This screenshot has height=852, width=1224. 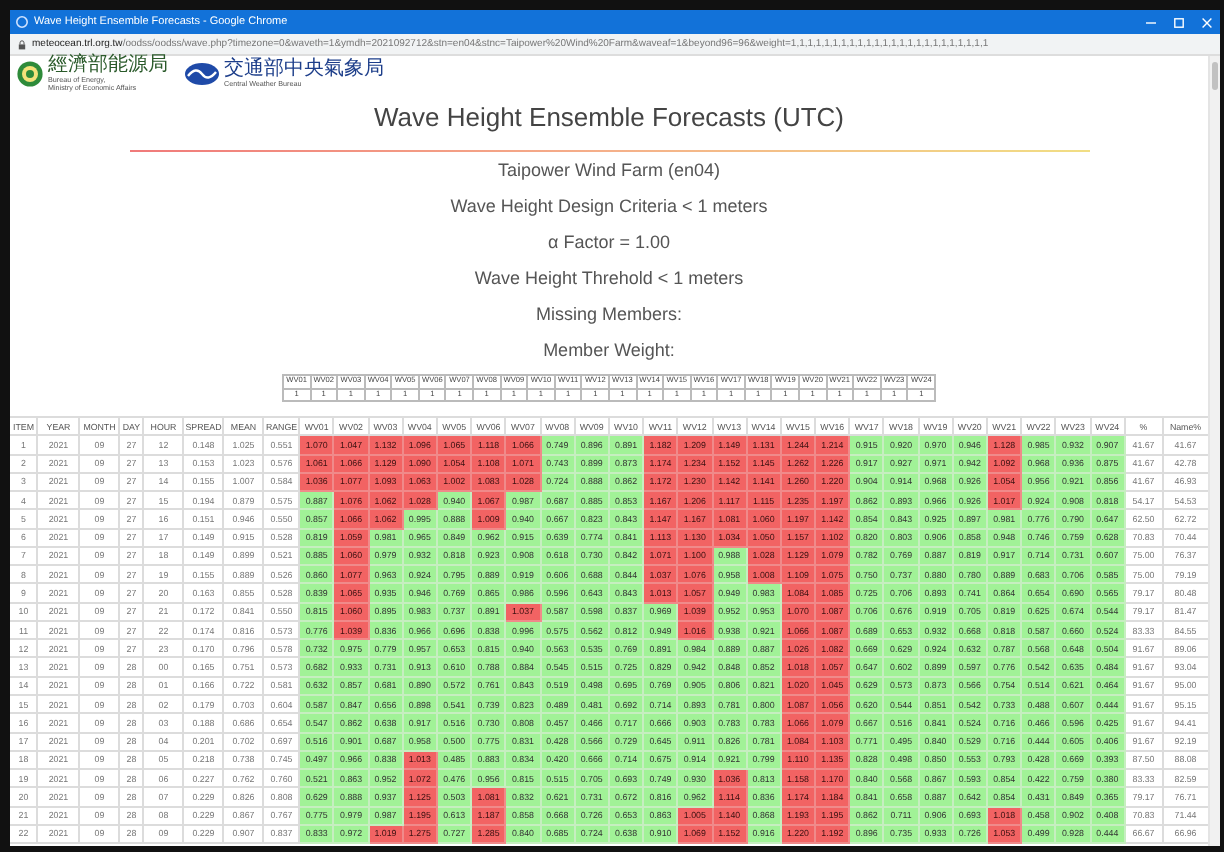 What do you see at coordinates (22, 44) in the screenshot?
I see `lock-icon` at bounding box center [22, 44].